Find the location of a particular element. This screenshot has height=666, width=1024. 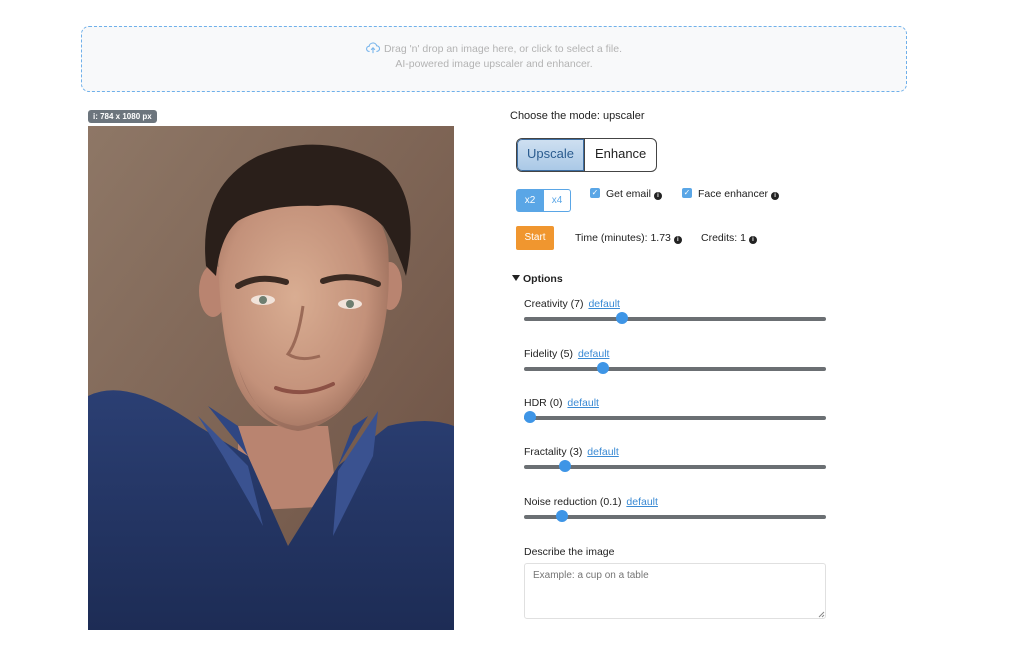

caret-down-icon is located at coordinates (516, 278).